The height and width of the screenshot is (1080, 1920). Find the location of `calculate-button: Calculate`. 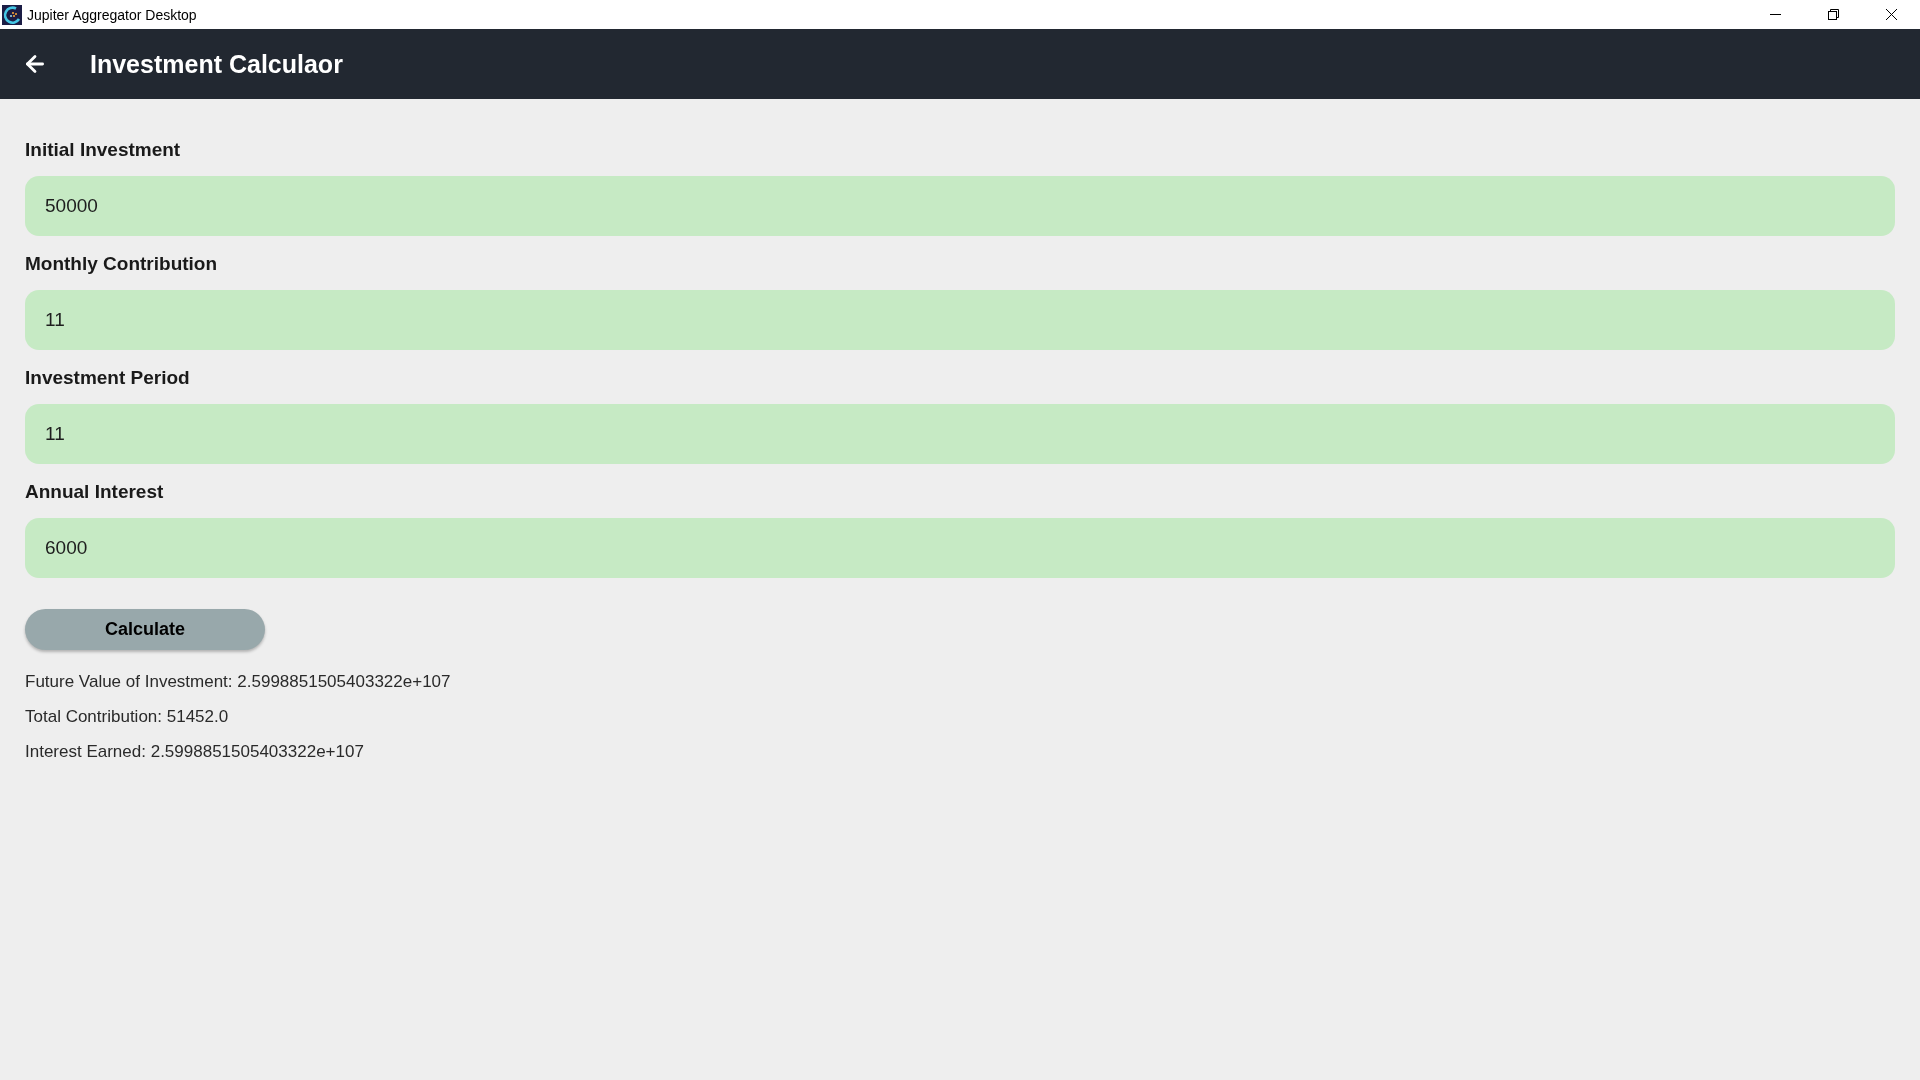

calculate-button: Calculate is located at coordinates (145, 629).